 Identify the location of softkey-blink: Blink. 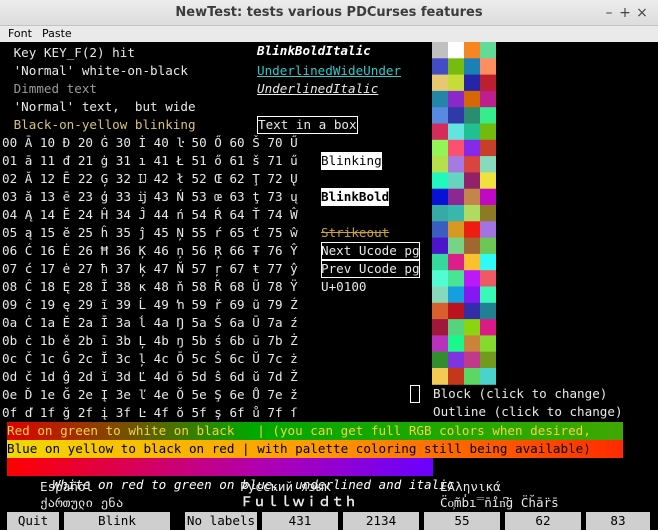
(117, 521).